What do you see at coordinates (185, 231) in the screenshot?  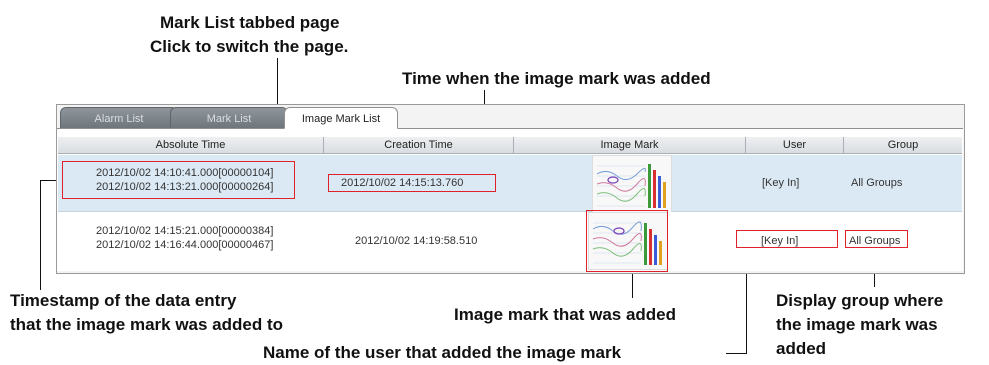 I see `absolute-time-start: 2012/10/02 14:15:21.000[00000384]` at bounding box center [185, 231].